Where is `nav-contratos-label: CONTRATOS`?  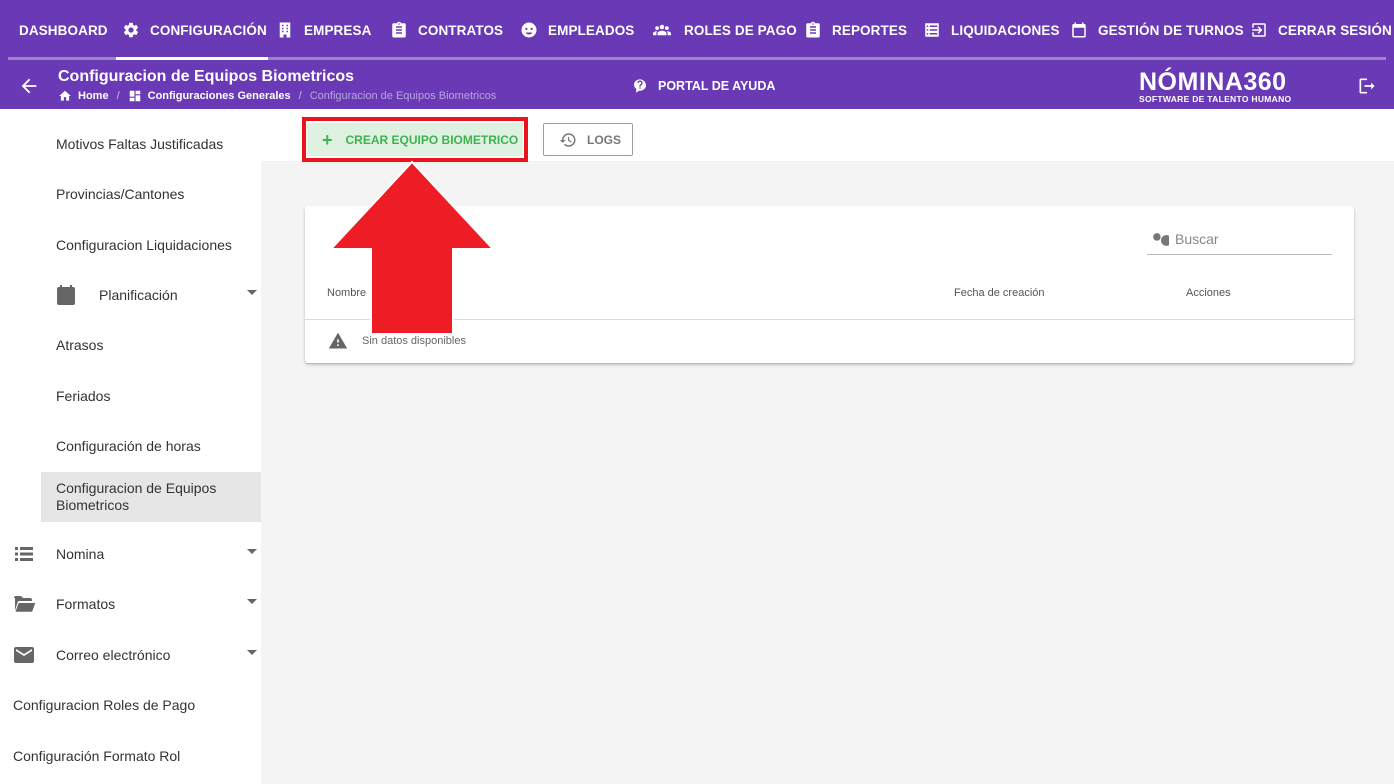 nav-contratos-label: CONTRATOS is located at coordinates (461, 30).